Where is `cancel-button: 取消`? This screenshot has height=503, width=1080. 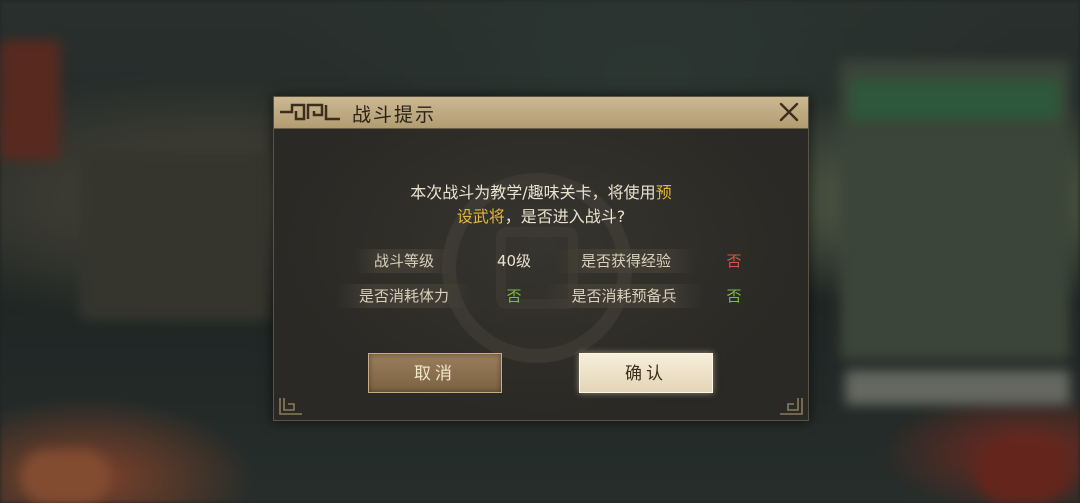
cancel-button: 取消 is located at coordinates (435, 373).